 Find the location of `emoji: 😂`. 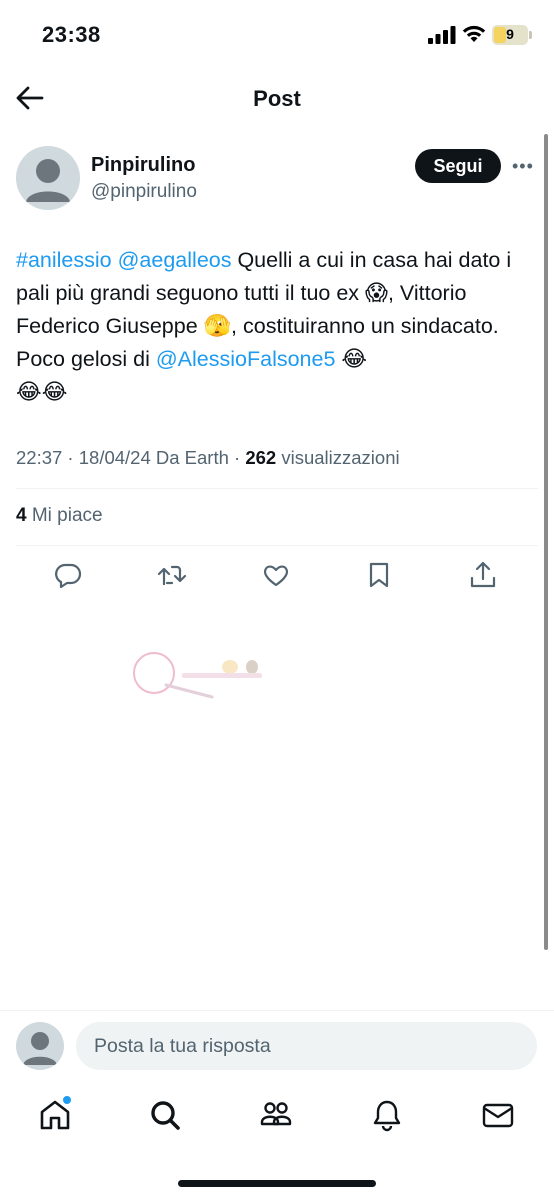

emoji: 😂 is located at coordinates (354, 359).